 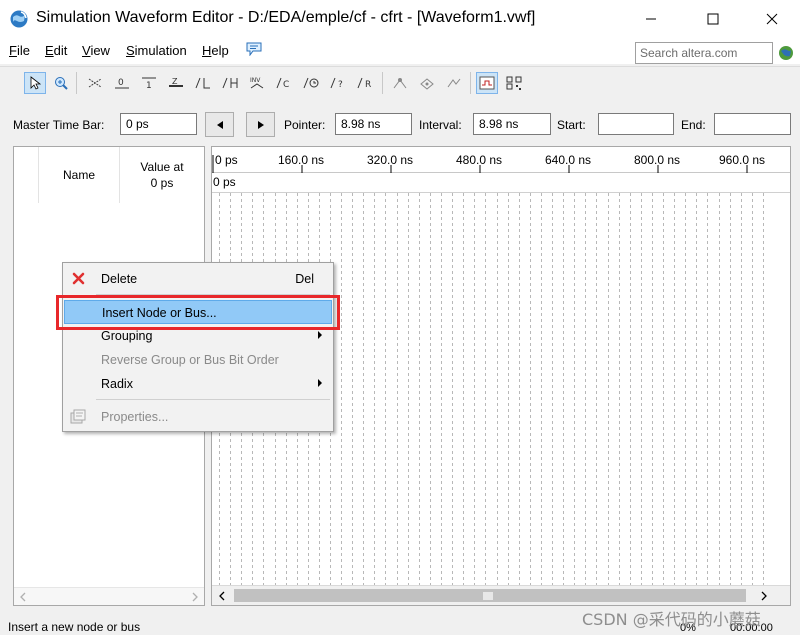 What do you see at coordinates (158, 124) in the screenshot?
I see `master-time-bar-field: 0 ps` at bounding box center [158, 124].